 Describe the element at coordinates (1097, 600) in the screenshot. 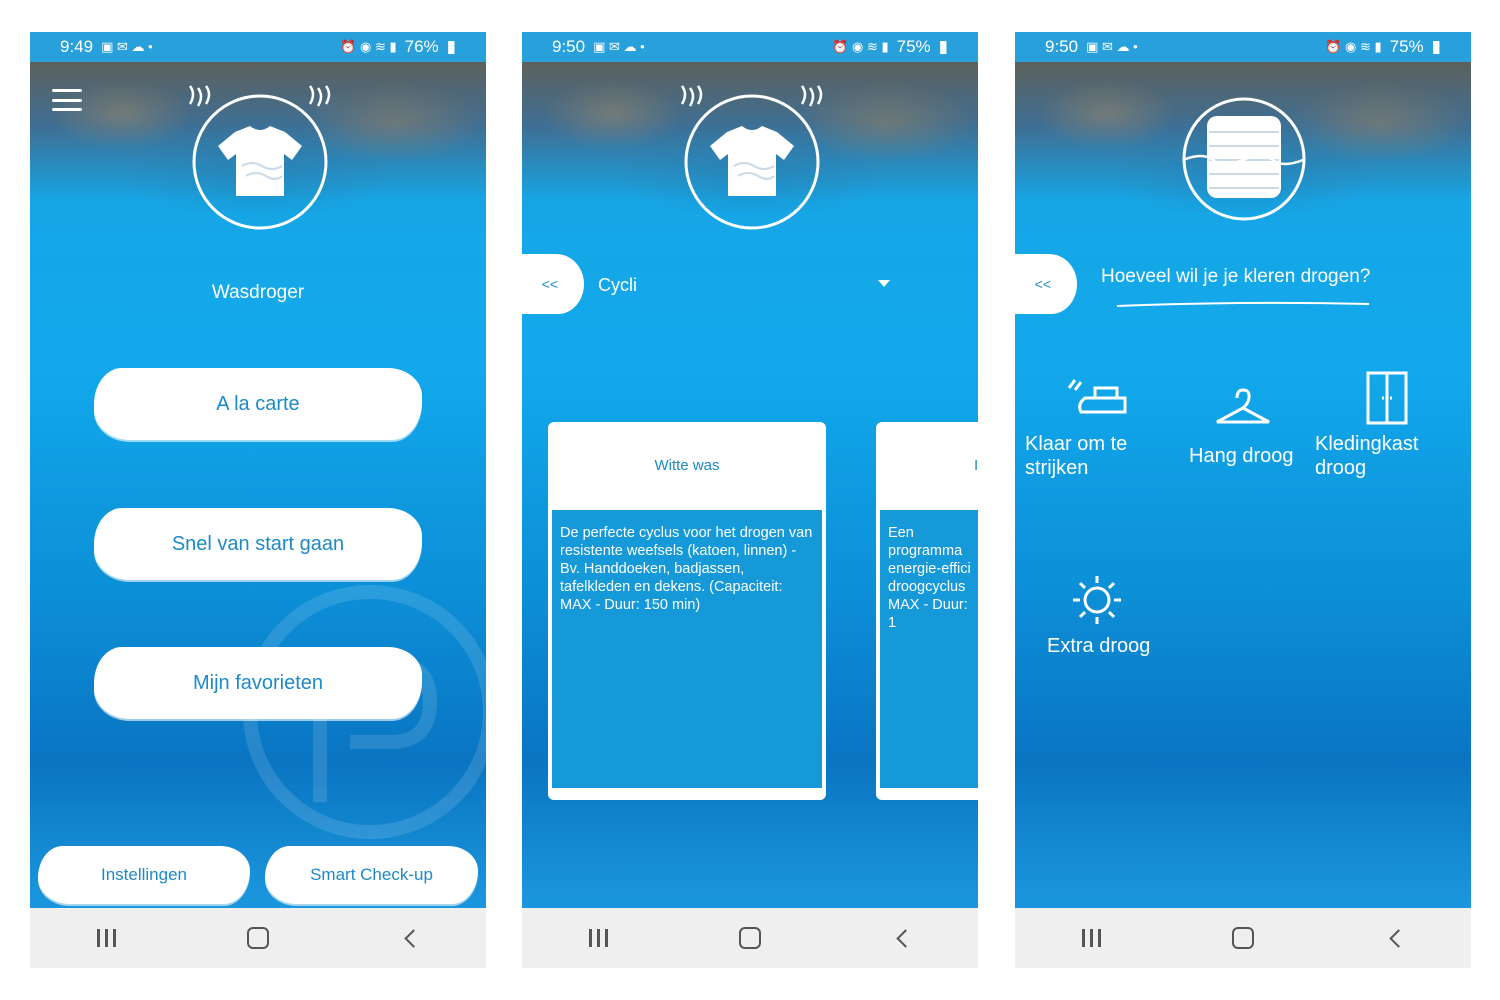

I see `sun-icon` at that location.